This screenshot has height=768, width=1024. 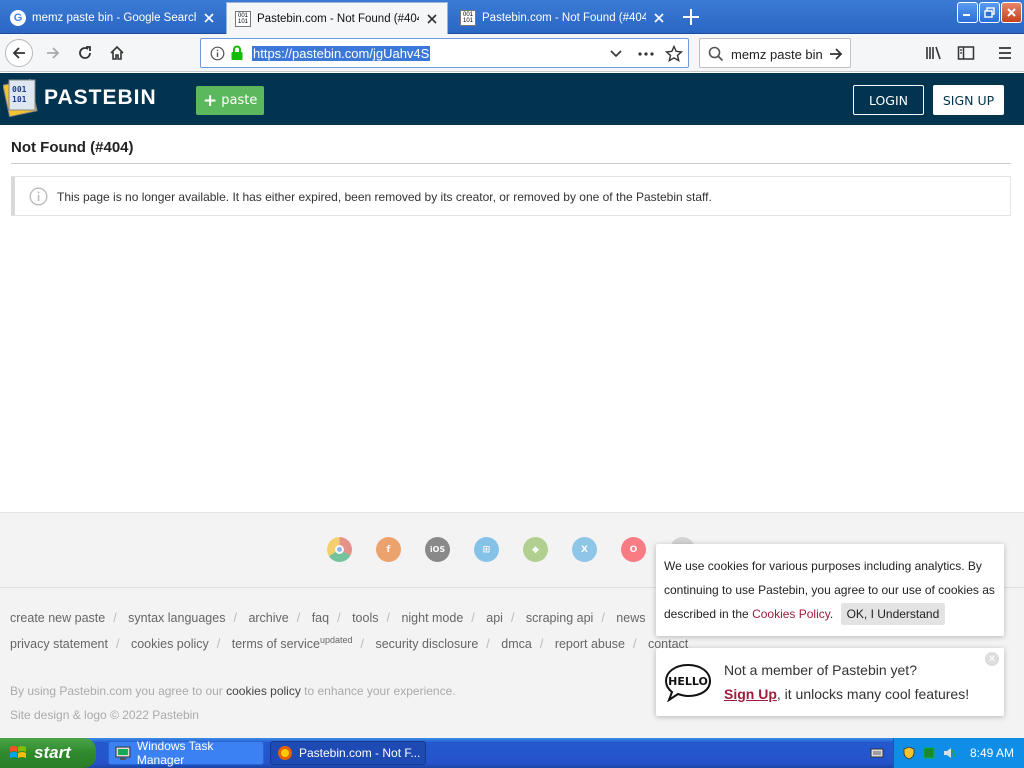 I want to click on cookies-policy-link: cookies policy, so click(x=263, y=691).